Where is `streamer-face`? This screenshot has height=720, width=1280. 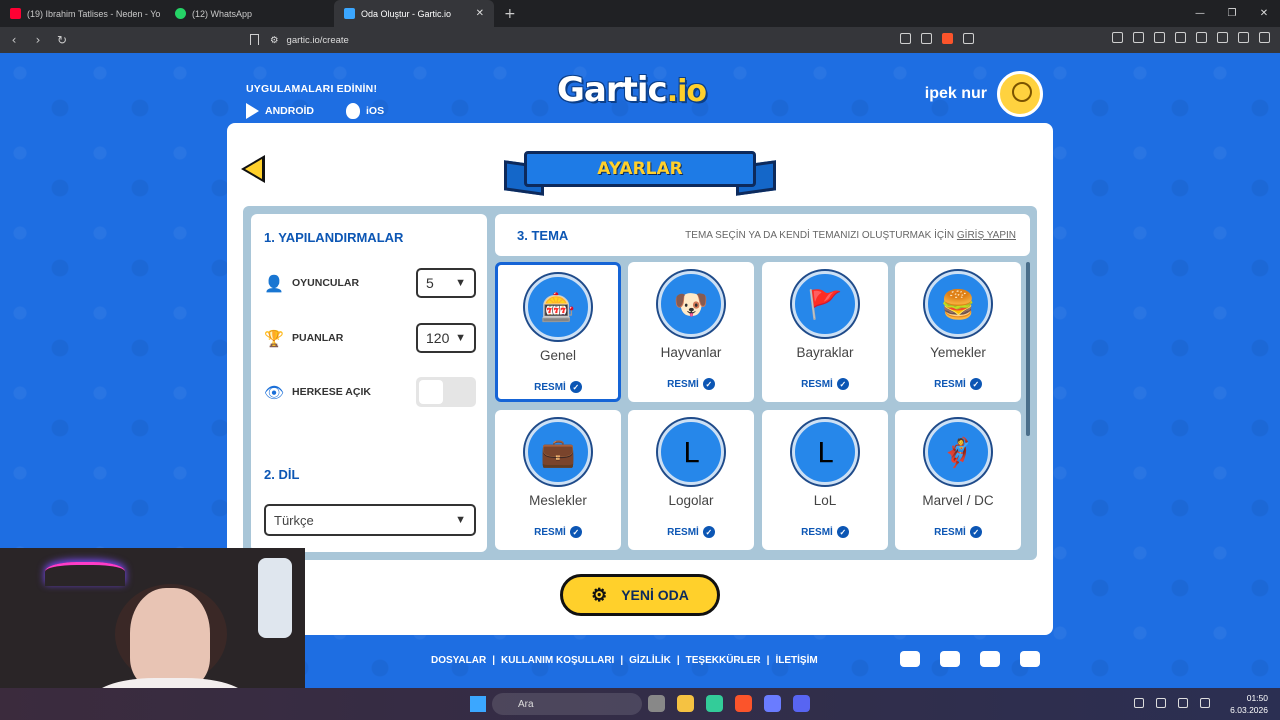 streamer-face is located at coordinates (170, 638).